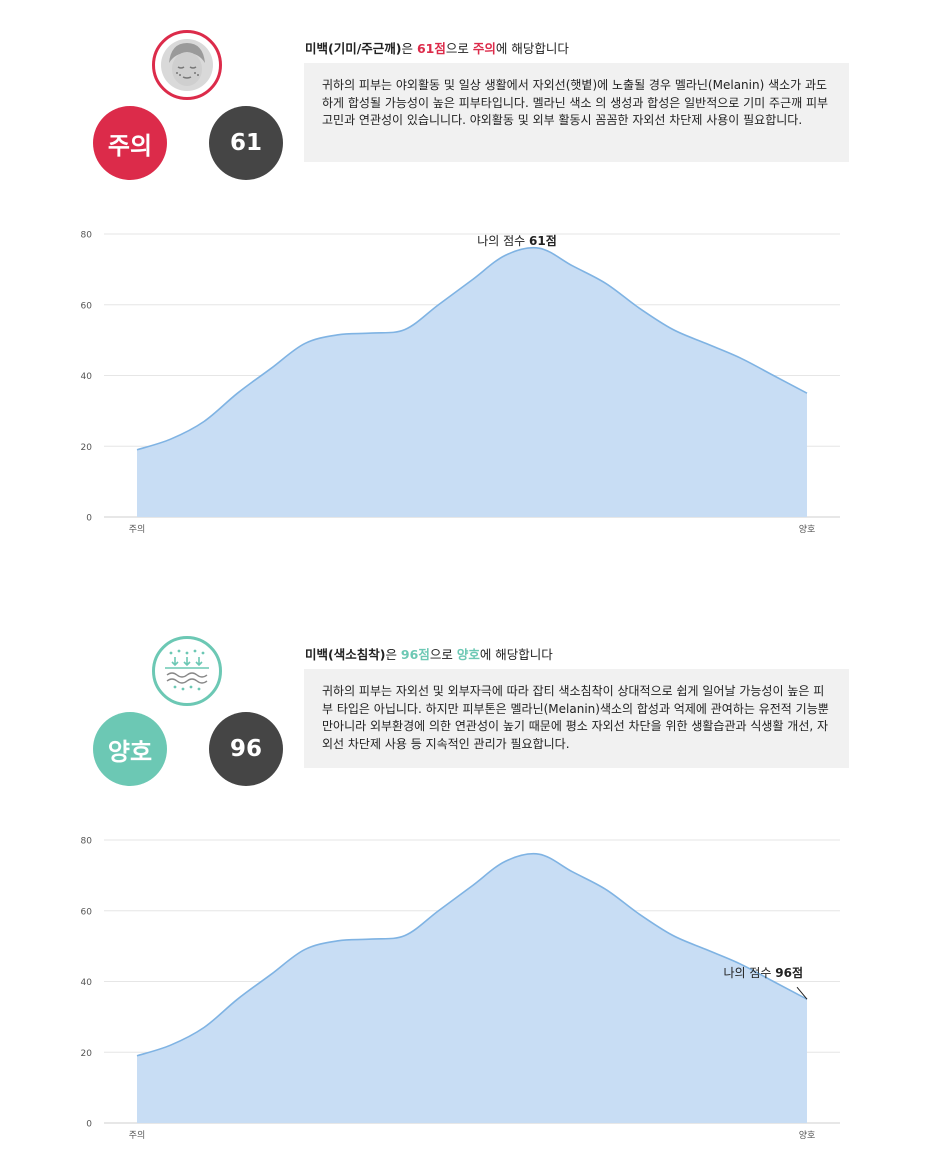 This screenshot has height=1162, width=952. Describe the element at coordinates (130, 749) in the screenshot. I see `level-badge: 양호` at that location.